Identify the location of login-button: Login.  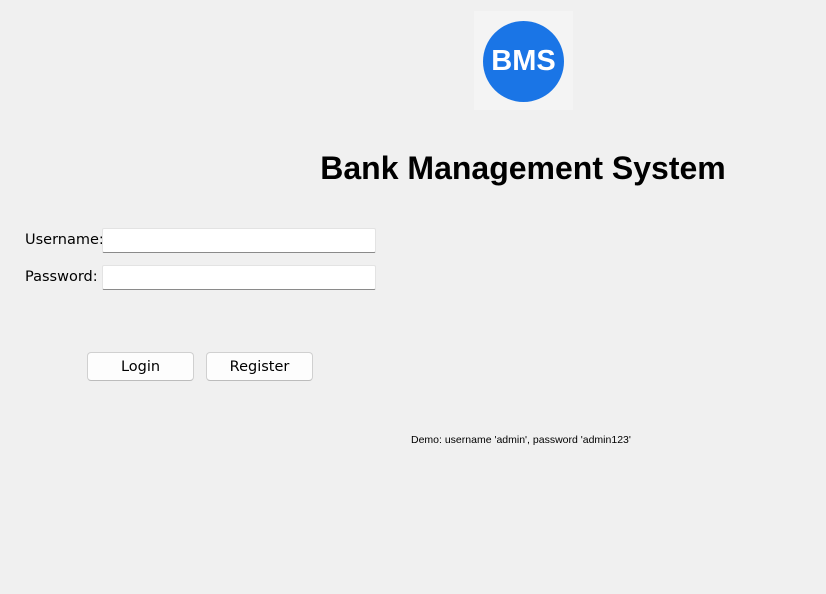
(140, 366).